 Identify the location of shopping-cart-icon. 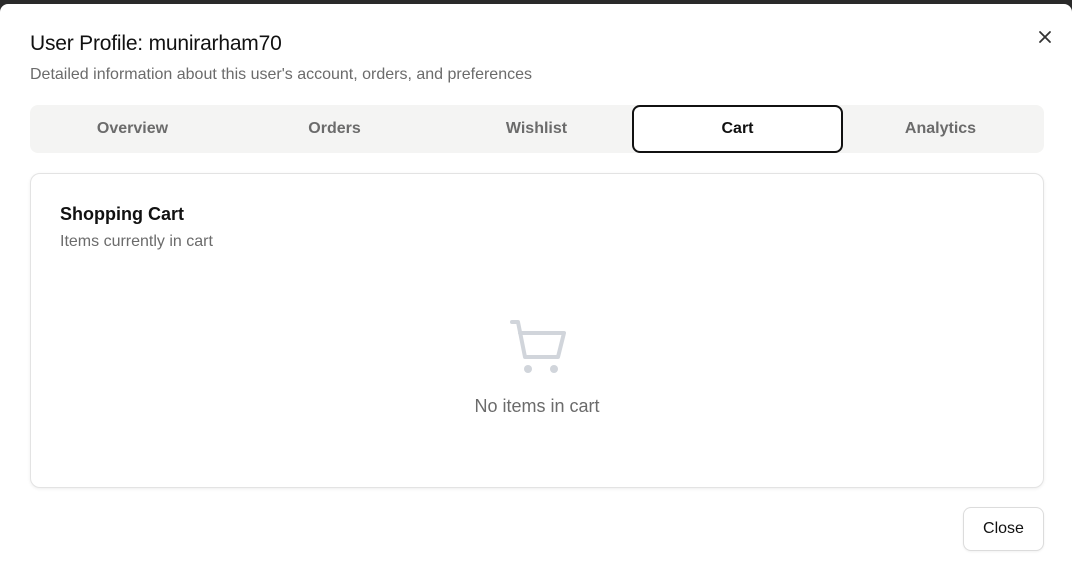
(538, 348).